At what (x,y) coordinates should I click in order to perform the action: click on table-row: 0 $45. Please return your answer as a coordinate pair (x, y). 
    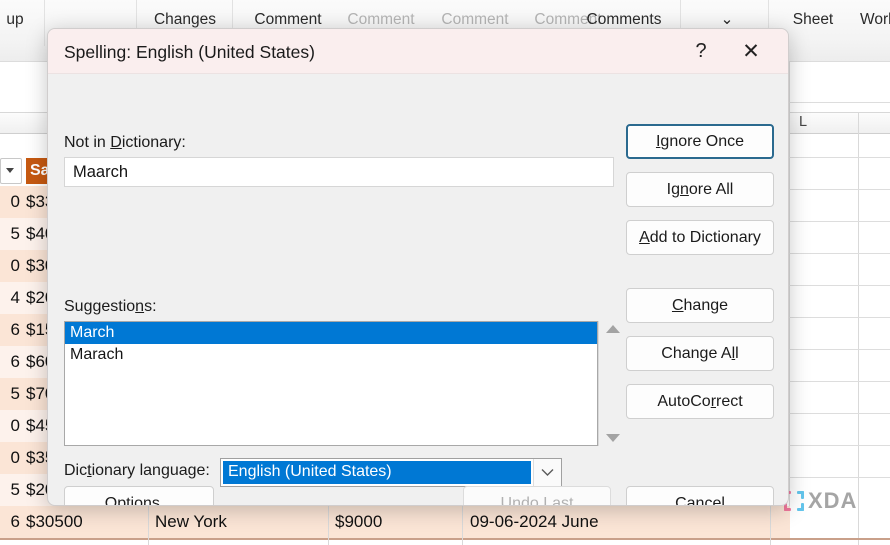
    Looking at the image, I should click on (27, 426).